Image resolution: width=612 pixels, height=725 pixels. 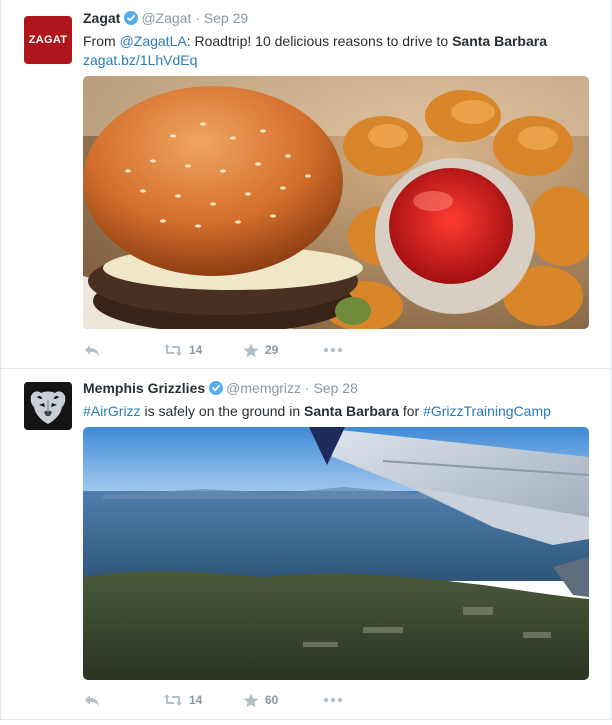 I want to click on favorite-button: 29, so click(x=283, y=350).